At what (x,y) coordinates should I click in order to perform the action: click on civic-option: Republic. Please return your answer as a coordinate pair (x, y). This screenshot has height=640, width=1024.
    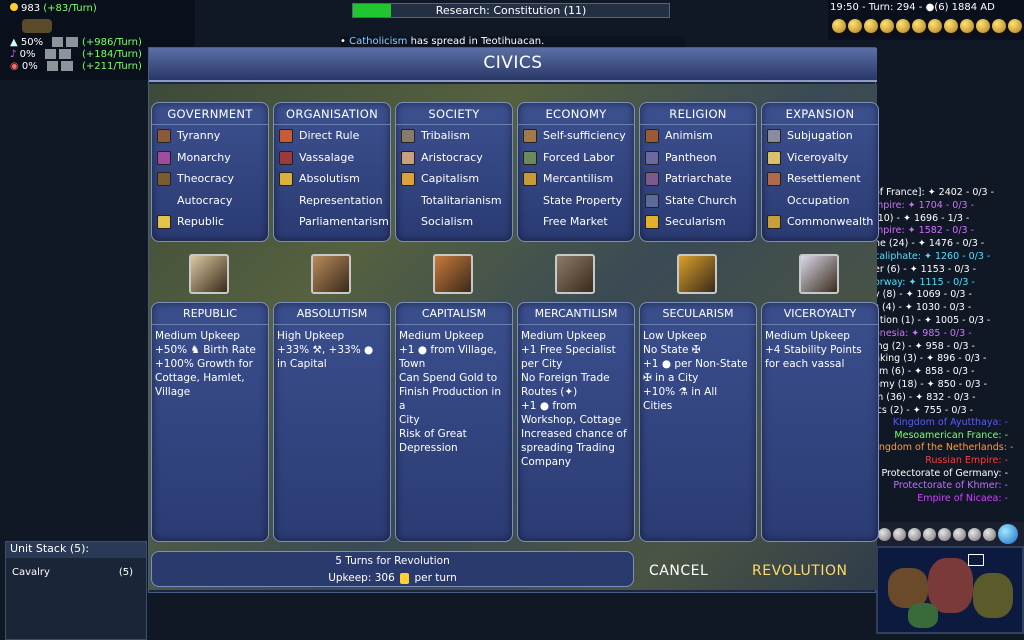
    Looking at the image, I should click on (210, 222).